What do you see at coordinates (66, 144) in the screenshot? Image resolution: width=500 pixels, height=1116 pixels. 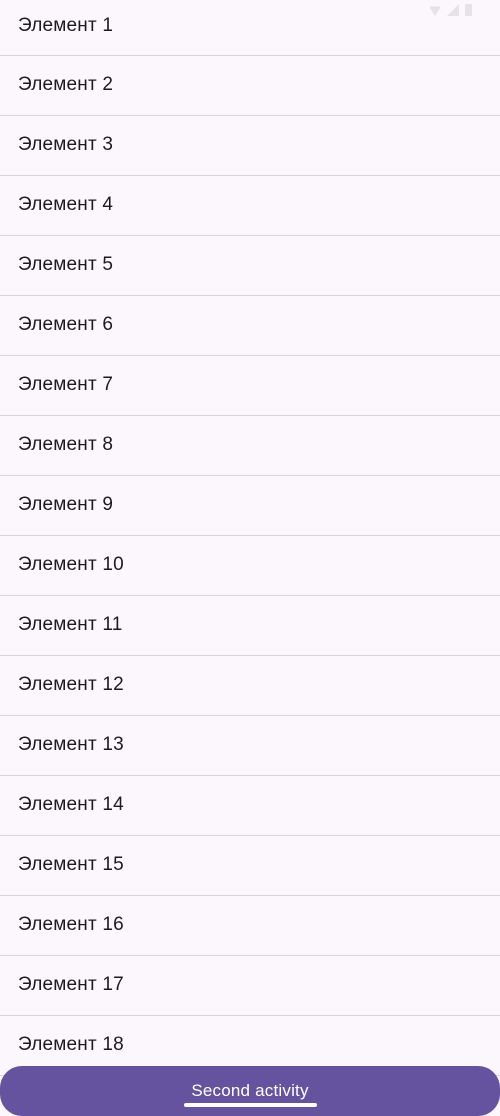 I see `list-item-label: Элемент 3` at bounding box center [66, 144].